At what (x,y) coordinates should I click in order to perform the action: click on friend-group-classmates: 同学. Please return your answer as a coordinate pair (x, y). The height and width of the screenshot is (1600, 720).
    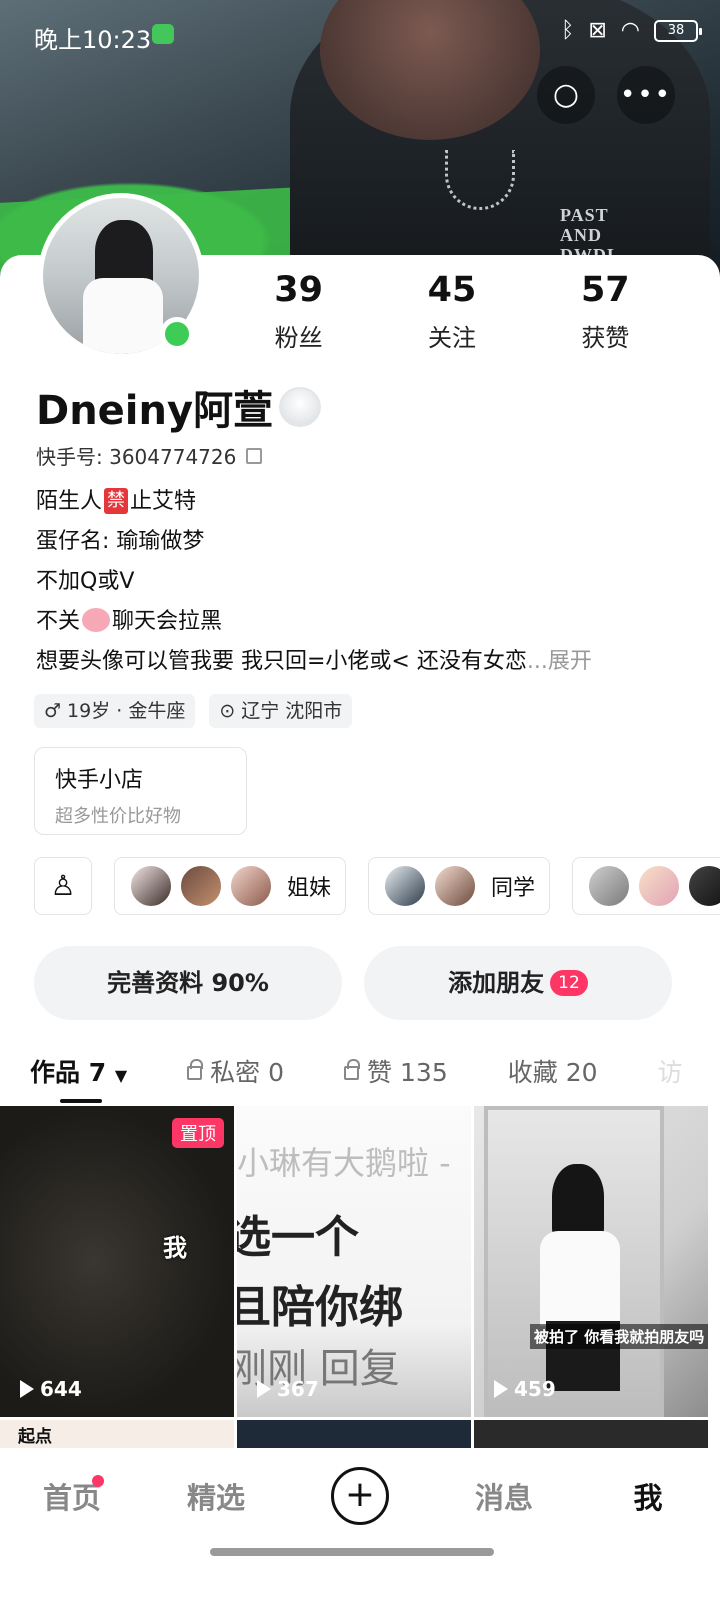
    Looking at the image, I should click on (459, 886).